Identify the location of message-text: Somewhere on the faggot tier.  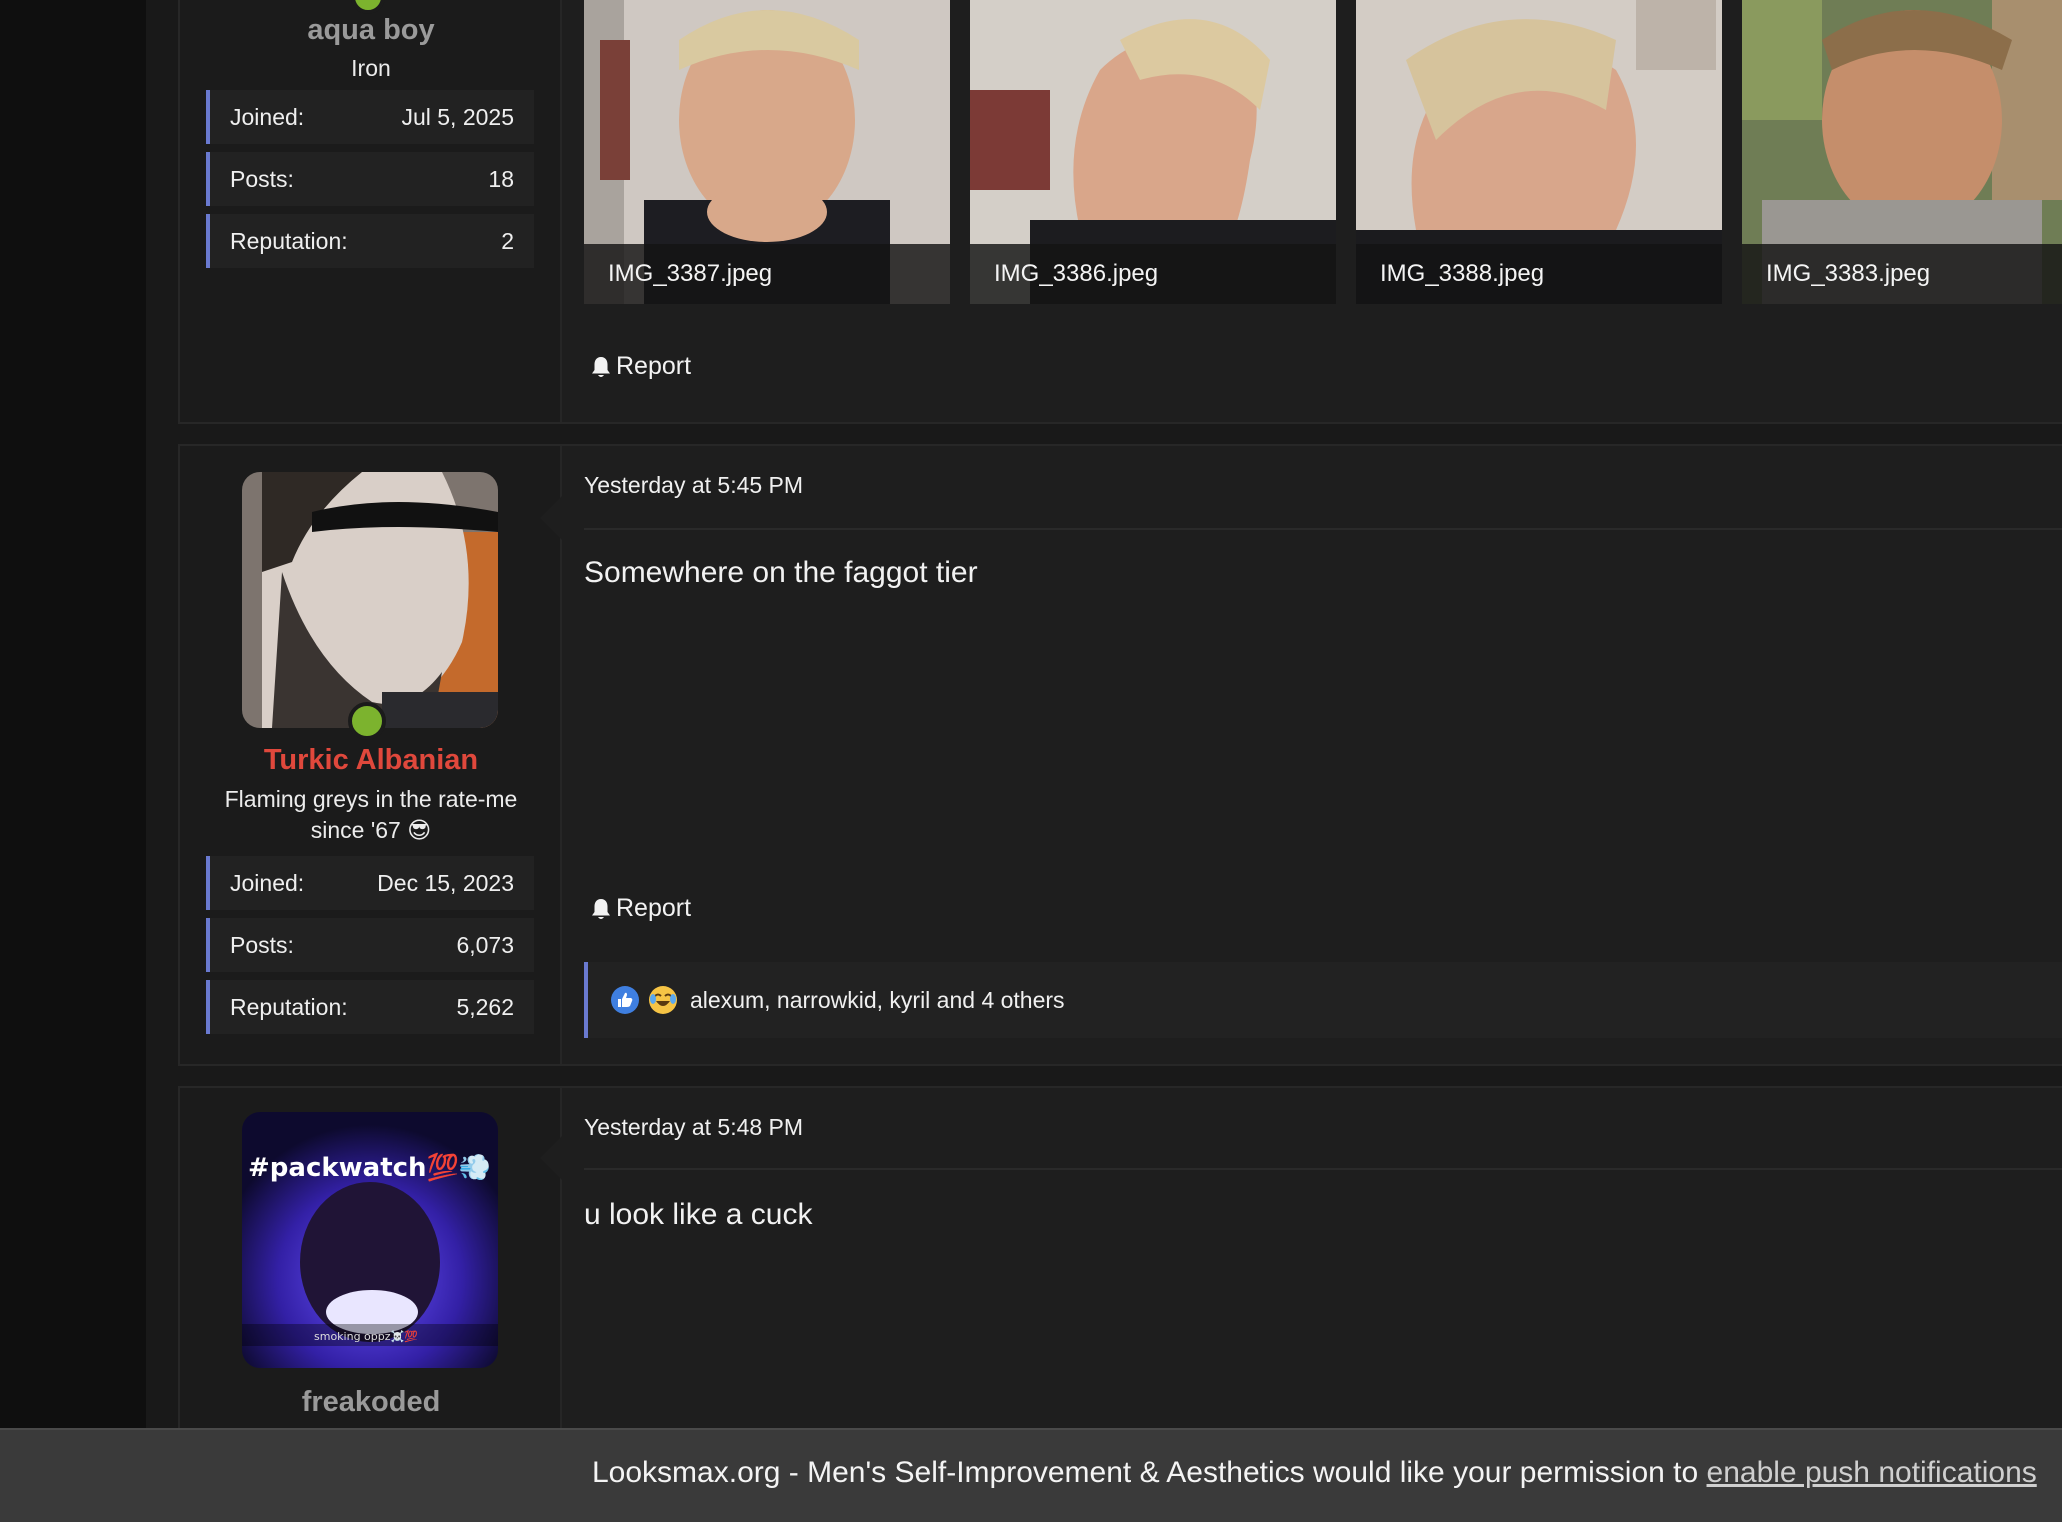
(781, 572).